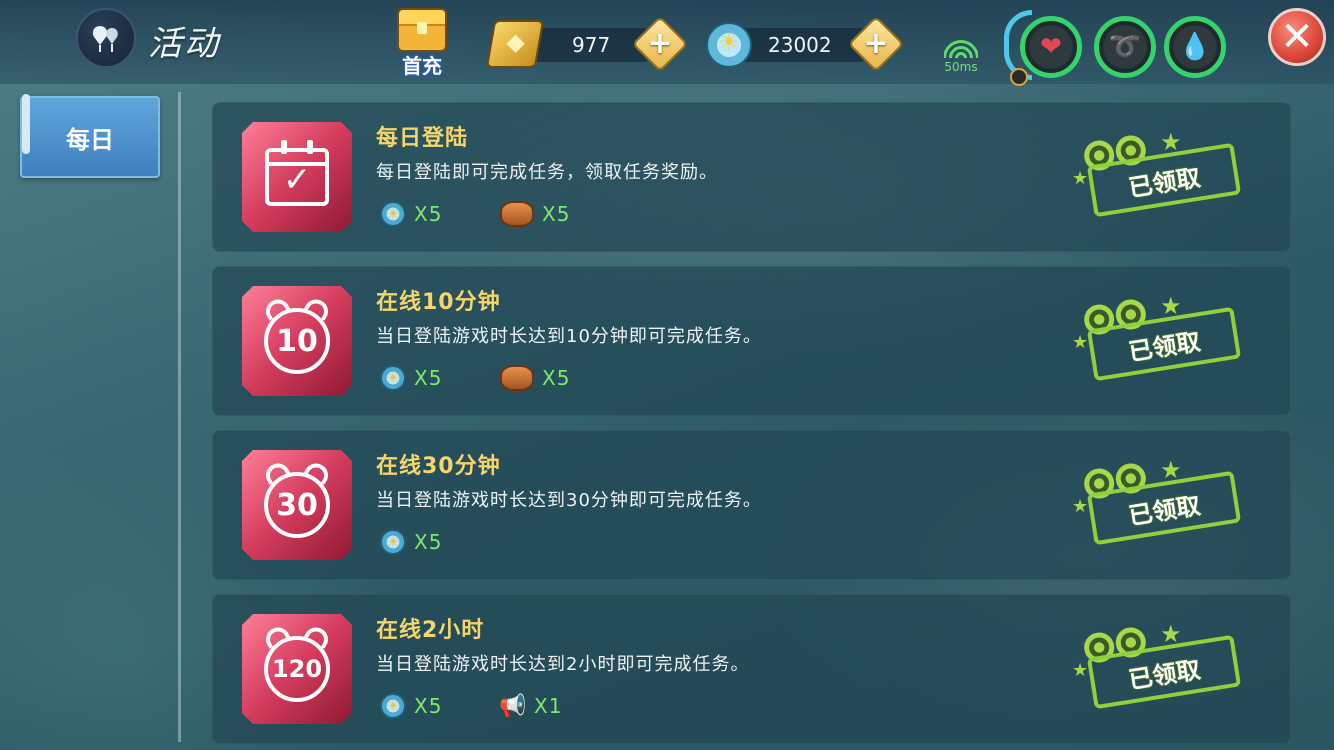 The height and width of the screenshot is (750, 1334). What do you see at coordinates (876, 44) in the screenshot?
I see `add-sun-coins-button: +` at bounding box center [876, 44].